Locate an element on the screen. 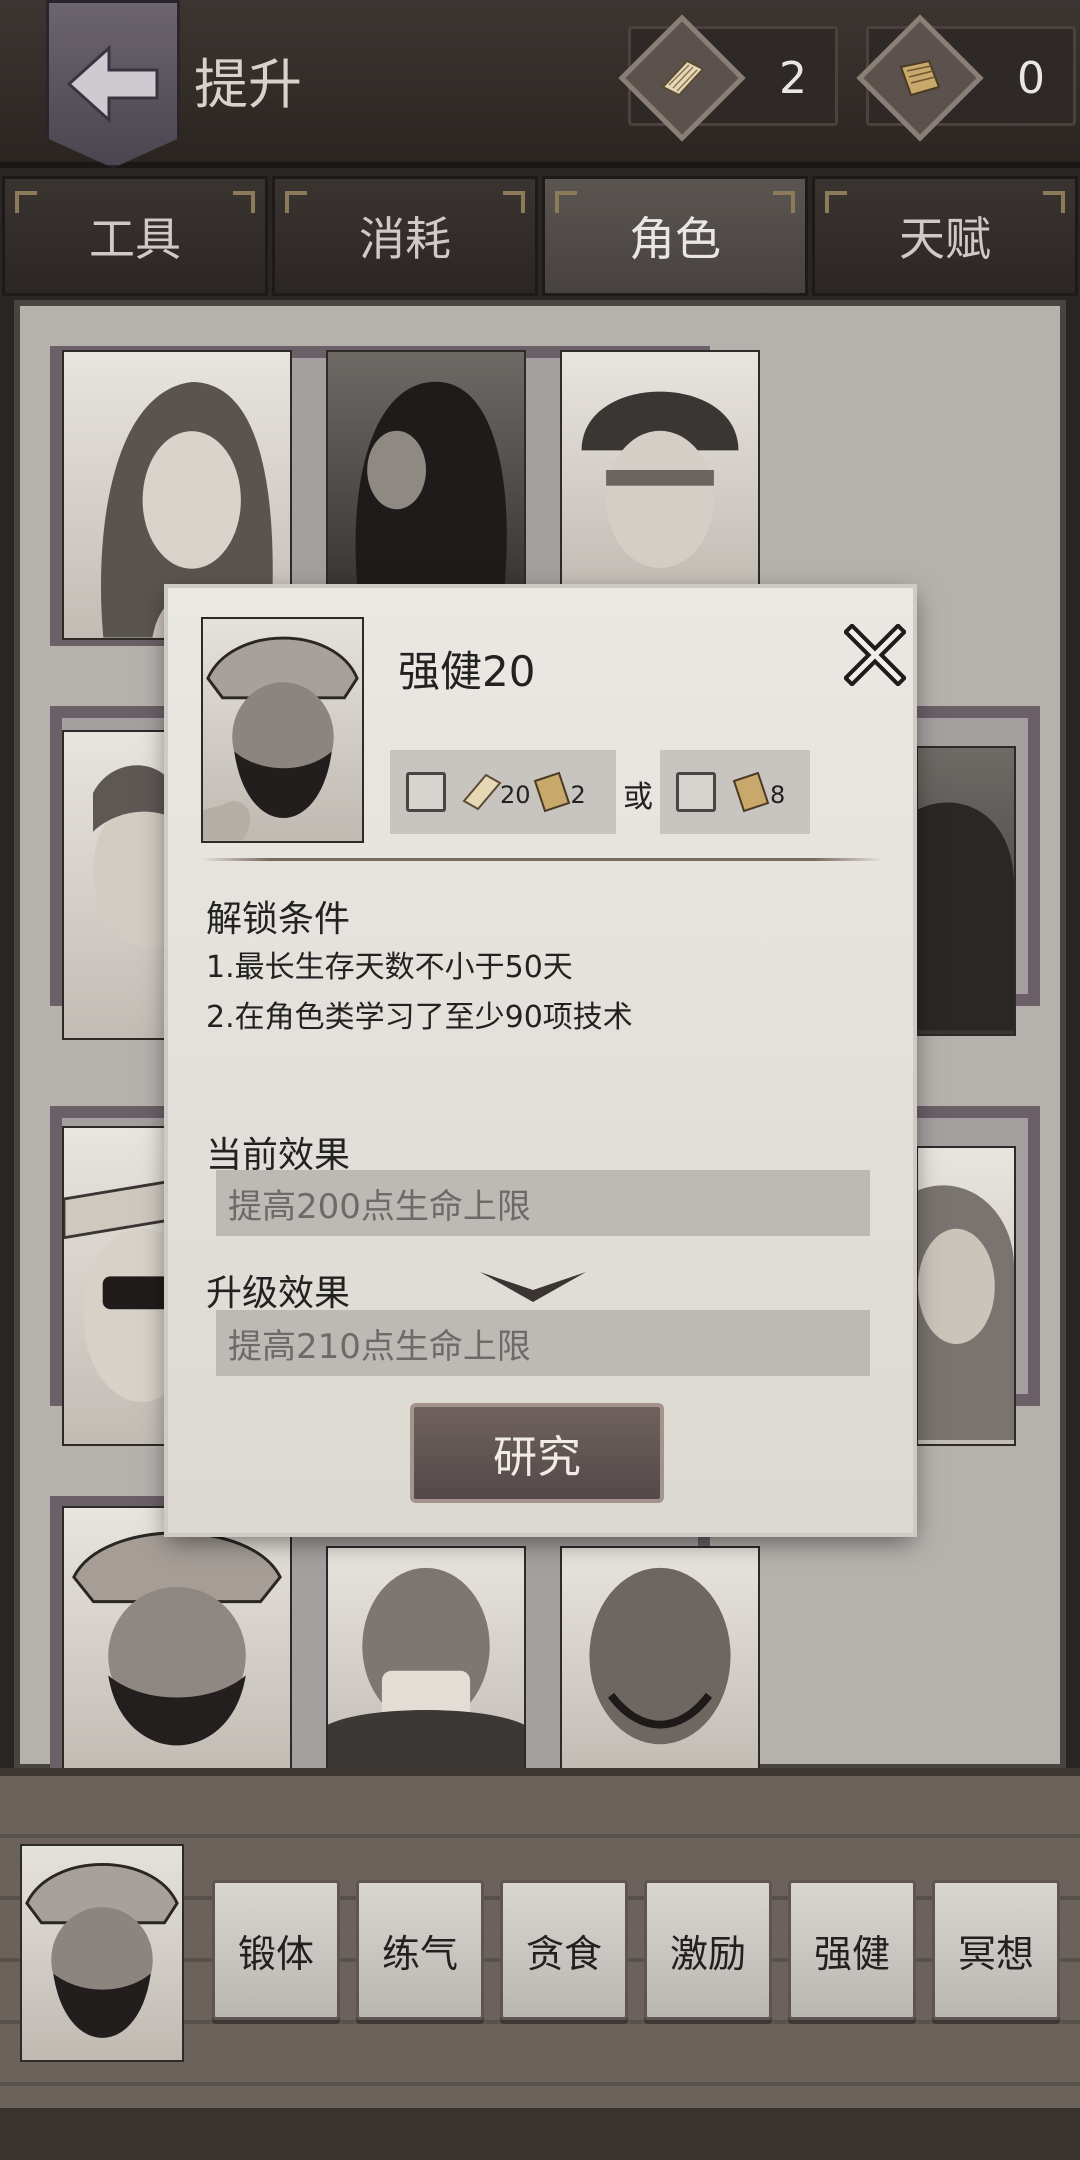  skill-button-inspire: 激励 is located at coordinates (708, 1950).